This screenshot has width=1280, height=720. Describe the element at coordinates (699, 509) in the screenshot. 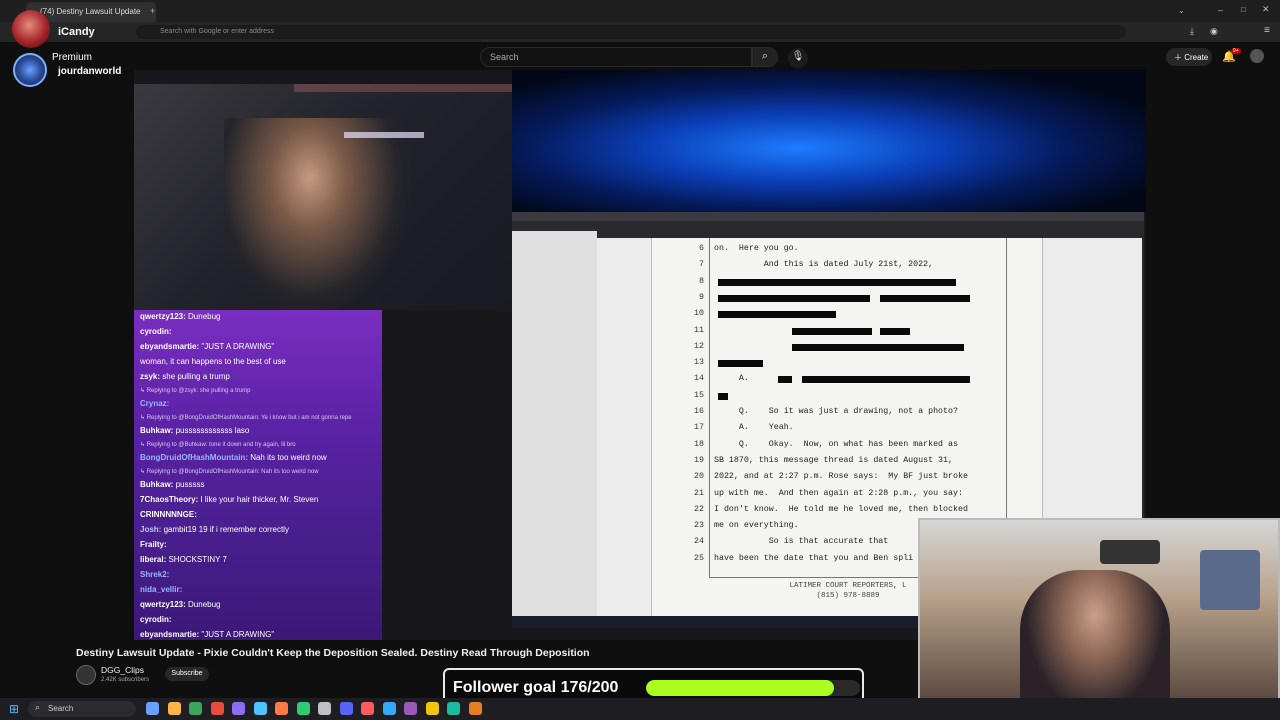

I see `line-number: 22` at that location.